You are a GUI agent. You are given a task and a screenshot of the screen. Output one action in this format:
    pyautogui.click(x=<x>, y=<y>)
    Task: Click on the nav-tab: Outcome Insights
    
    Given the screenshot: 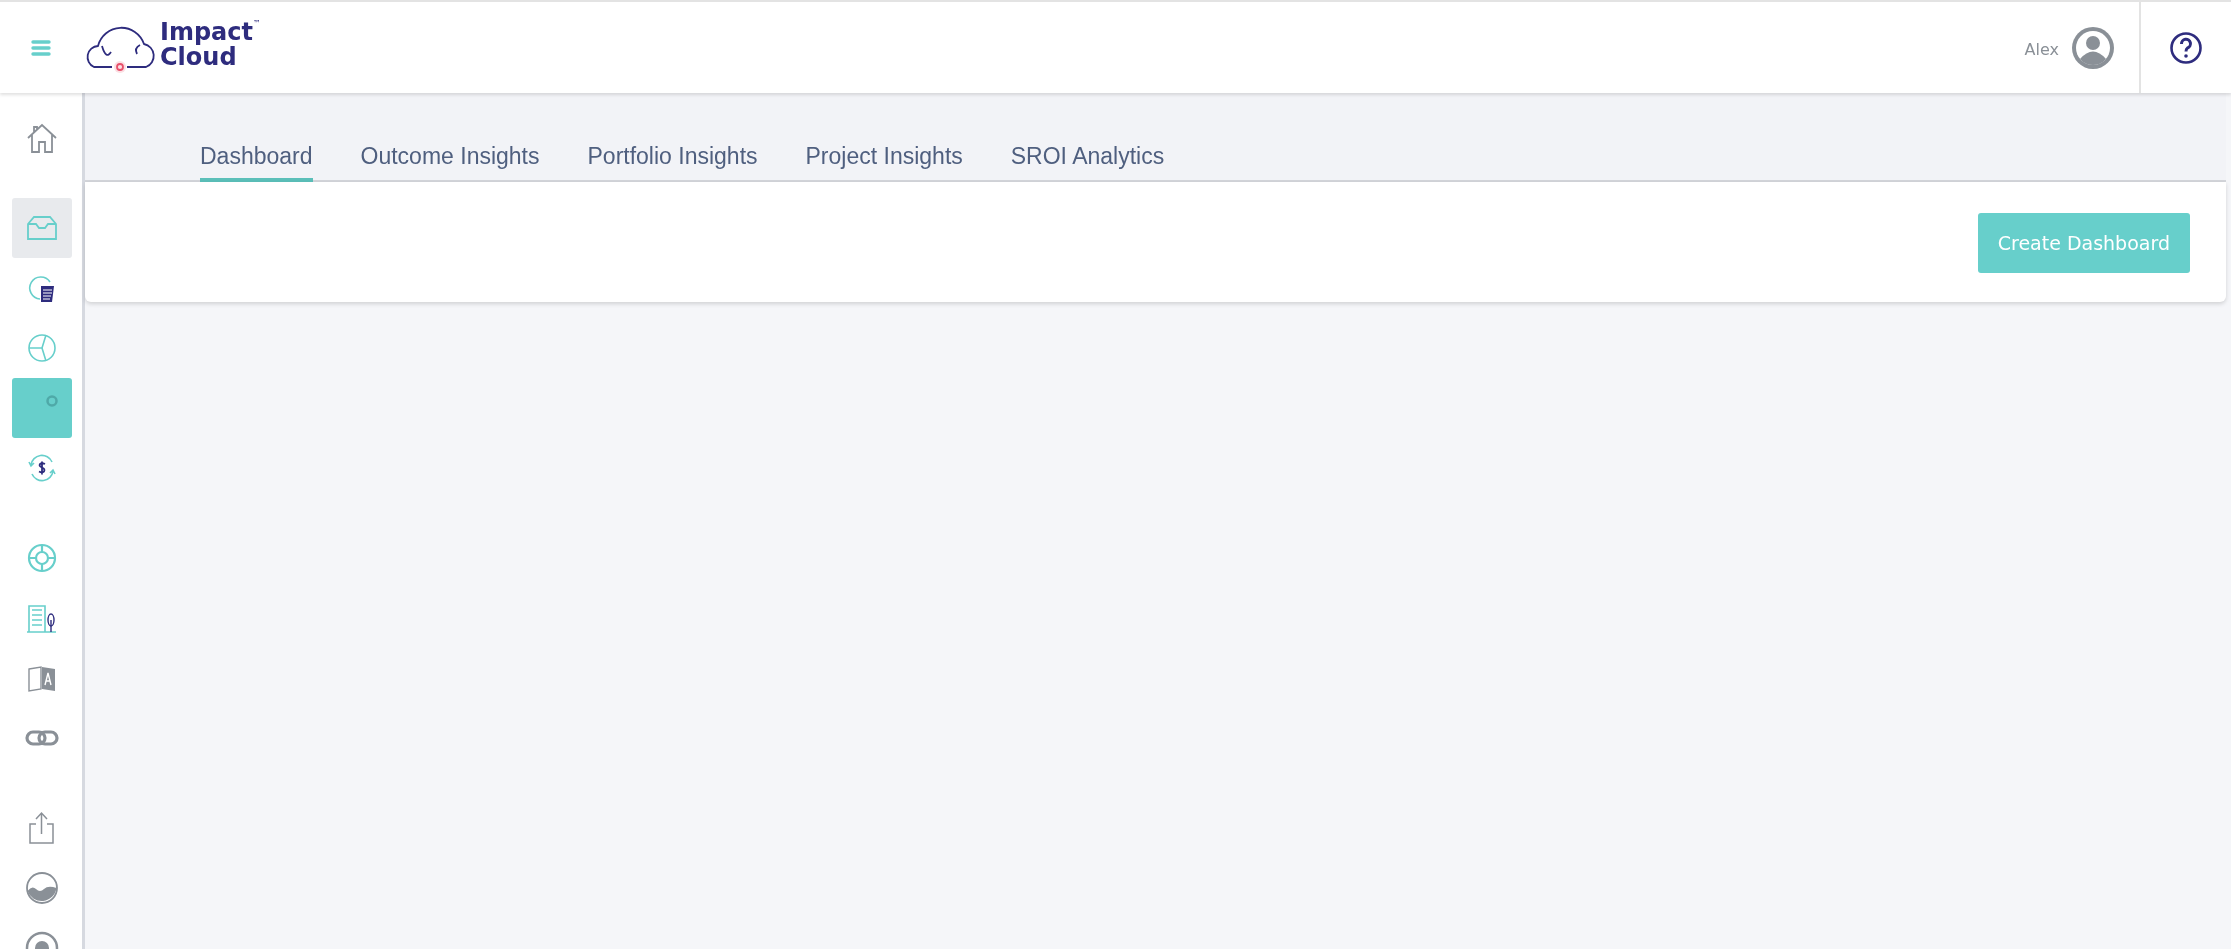 What is the action you would take?
    pyautogui.click(x=450, y=162)
    